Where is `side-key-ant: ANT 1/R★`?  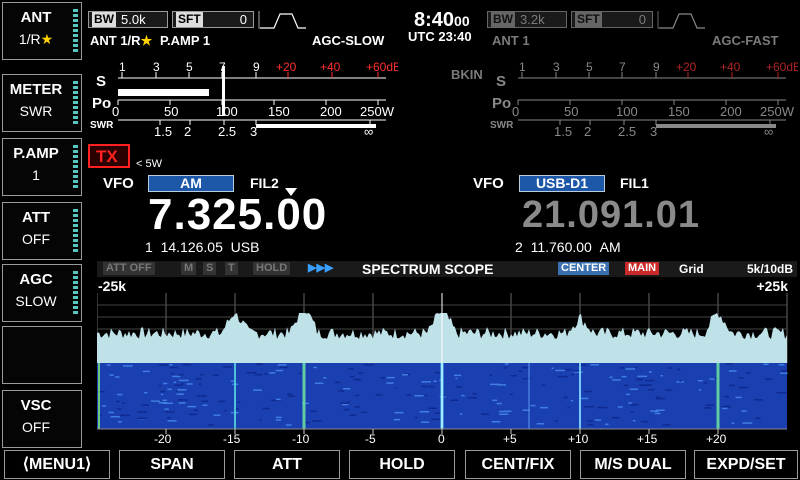
side-key-ant: ANT 1/R★ is located at coordinates (42, 31).